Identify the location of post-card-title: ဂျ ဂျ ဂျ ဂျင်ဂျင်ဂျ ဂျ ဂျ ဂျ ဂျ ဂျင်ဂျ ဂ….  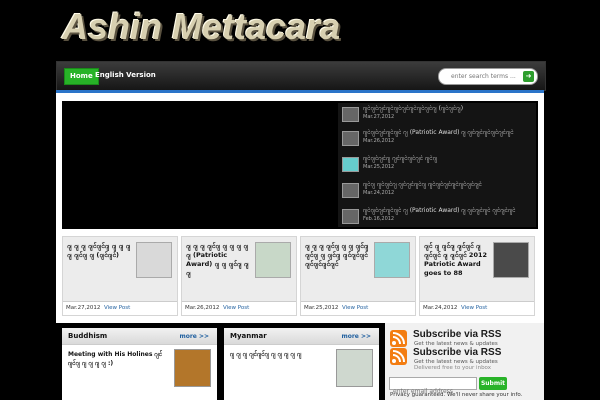
(99, 270).